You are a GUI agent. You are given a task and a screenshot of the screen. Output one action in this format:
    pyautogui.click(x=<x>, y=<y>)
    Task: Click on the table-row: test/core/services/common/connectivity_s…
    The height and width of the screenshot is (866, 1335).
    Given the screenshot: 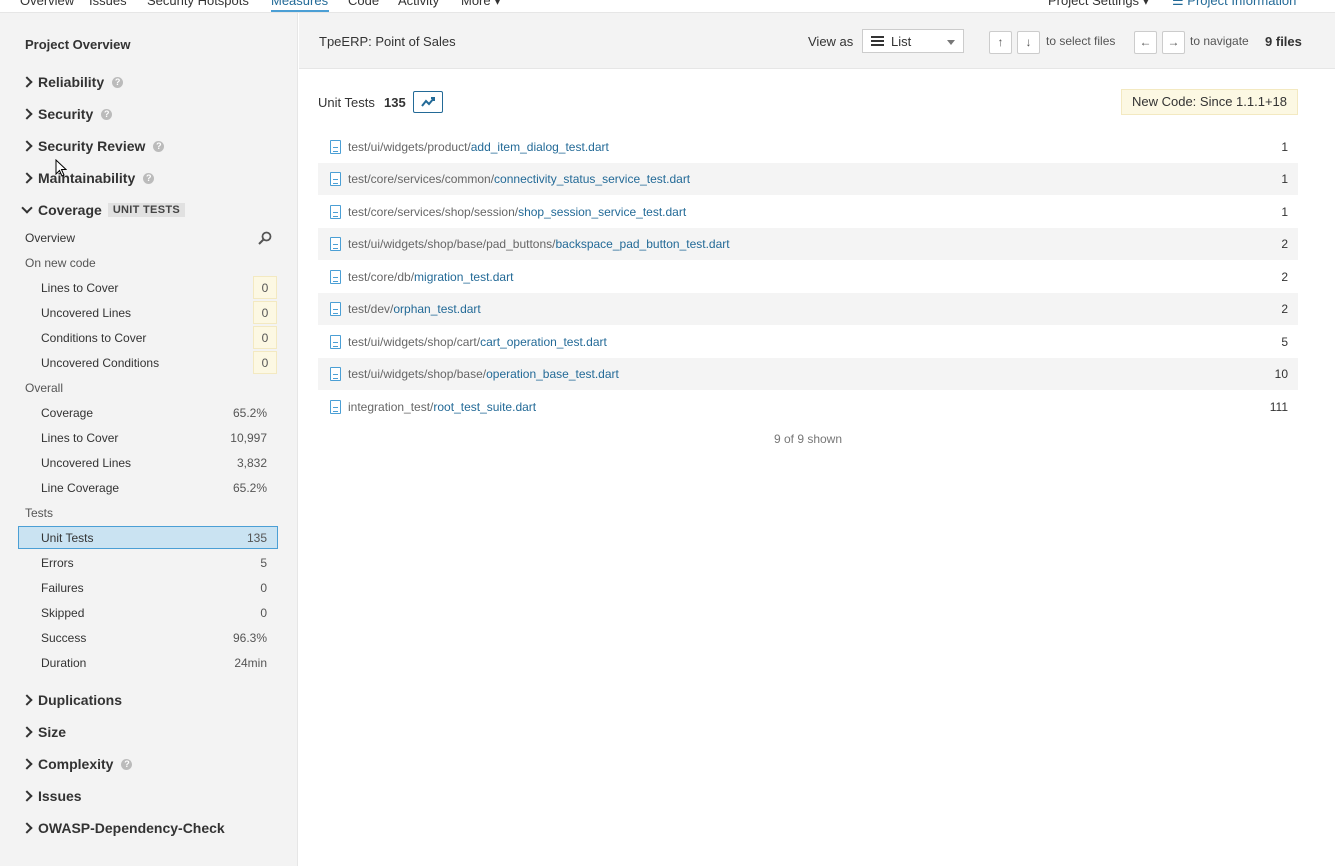 What is the action you would take?
    pyautogui.click(x=808, y=179)
    